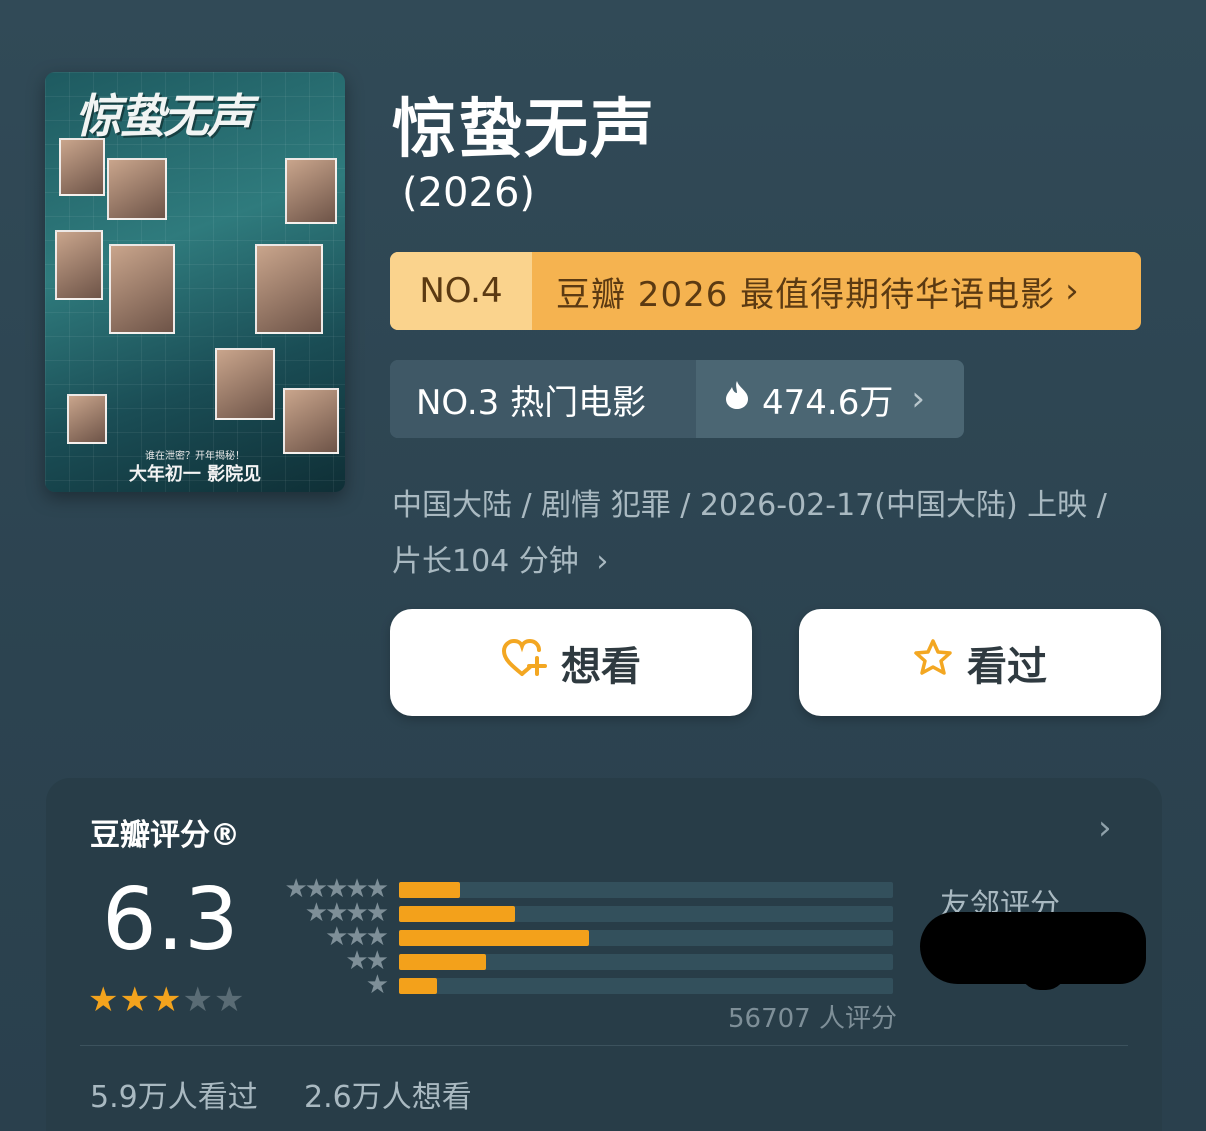  I want to click on heart-plus-icon, so click(524, 663).